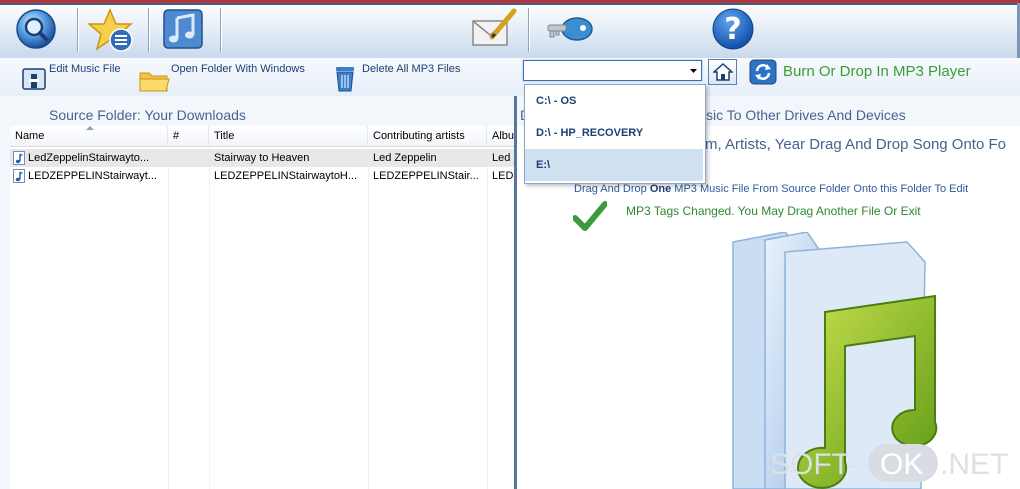 The image size is (1020, 489). What do you see at coordinates (345, 79) in the screenshot?
I see `trash-icon` at bounding box center [345, 79].